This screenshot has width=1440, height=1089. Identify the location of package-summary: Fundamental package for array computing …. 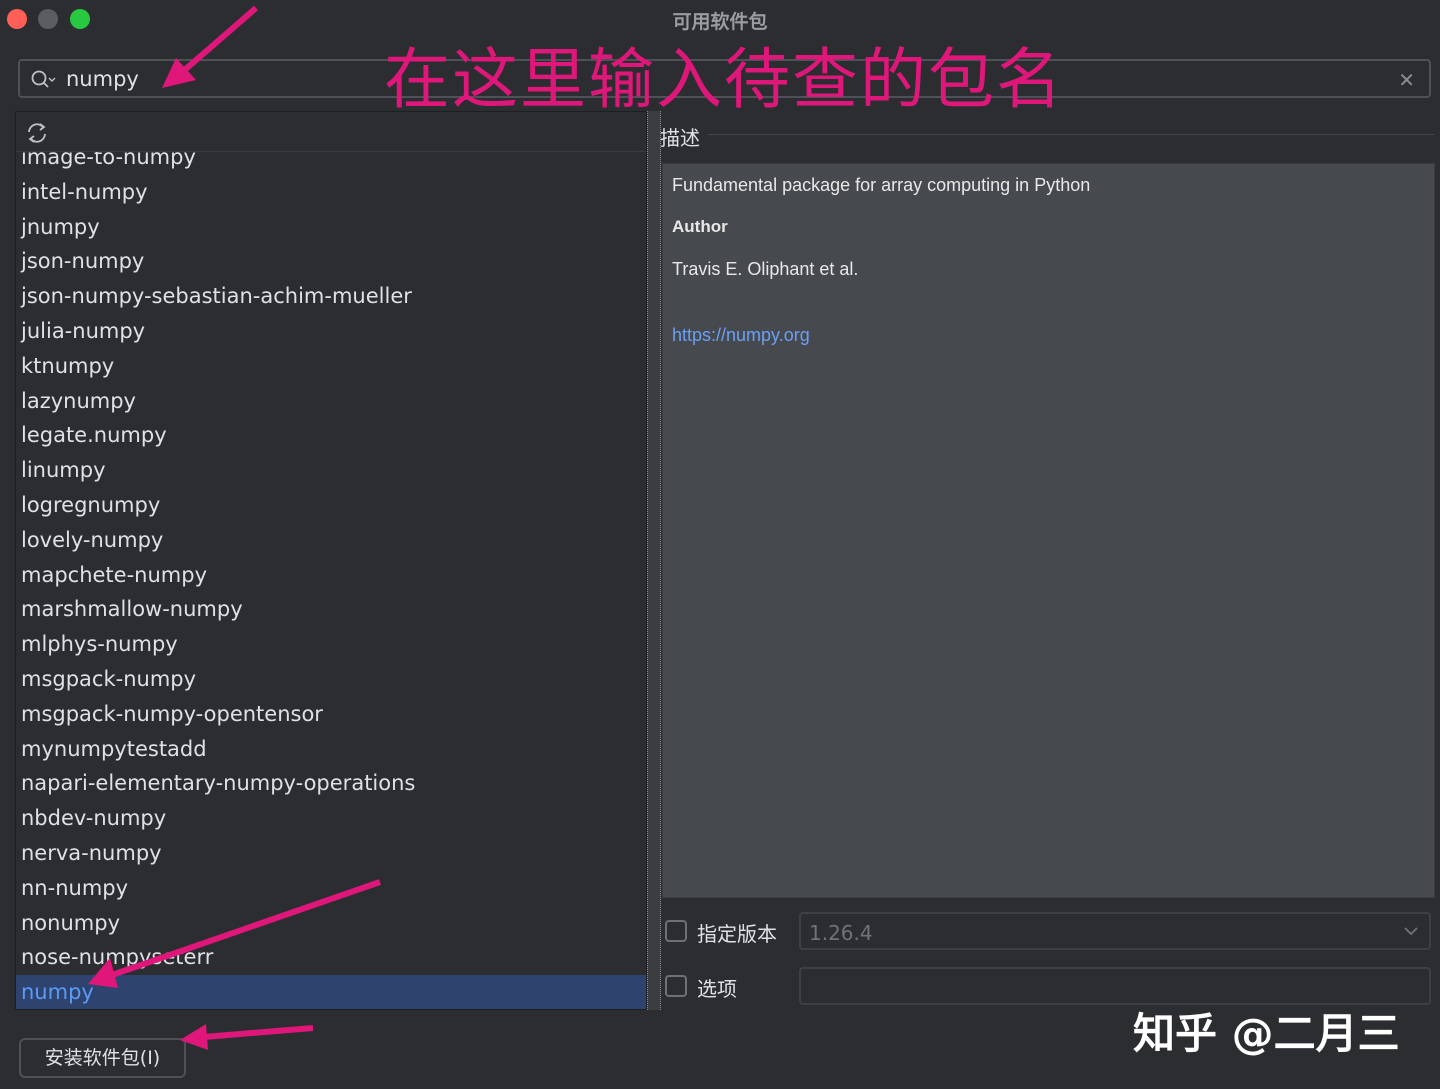
(881, 185).